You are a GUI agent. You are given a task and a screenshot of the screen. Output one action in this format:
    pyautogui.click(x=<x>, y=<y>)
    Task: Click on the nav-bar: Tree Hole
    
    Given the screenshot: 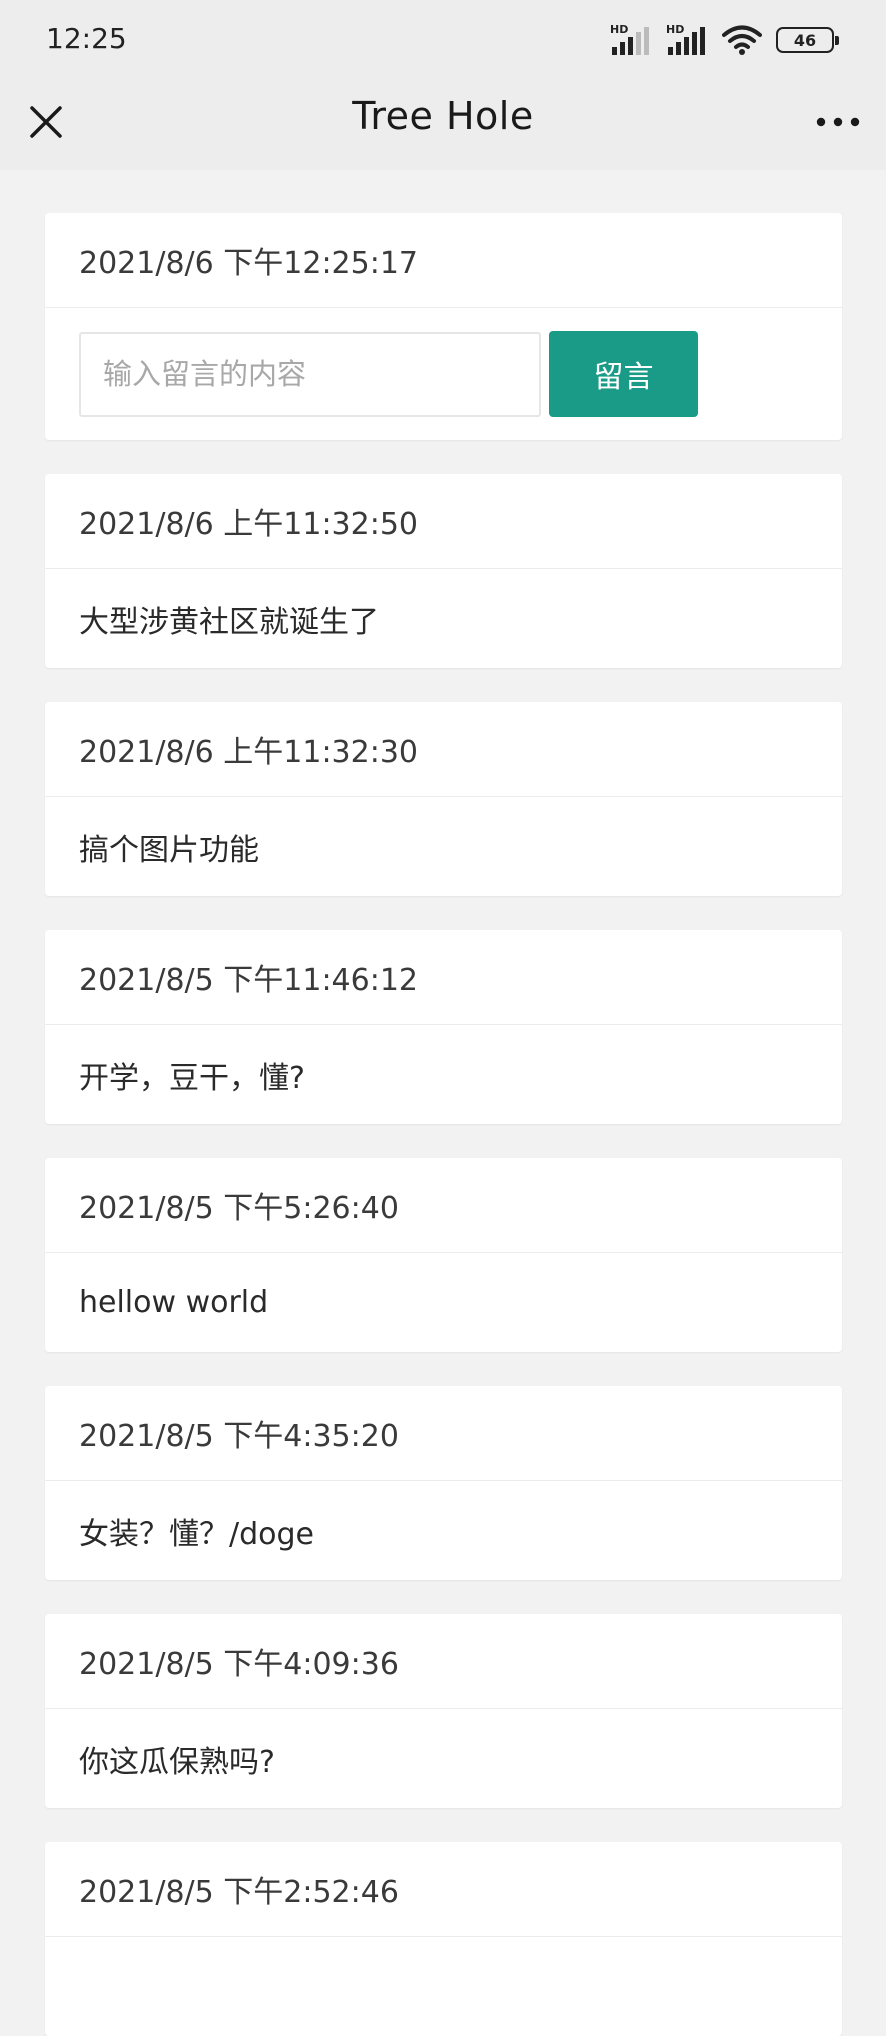 What is the action you would take?
    pyautogui.click(x=443, y=124)
    